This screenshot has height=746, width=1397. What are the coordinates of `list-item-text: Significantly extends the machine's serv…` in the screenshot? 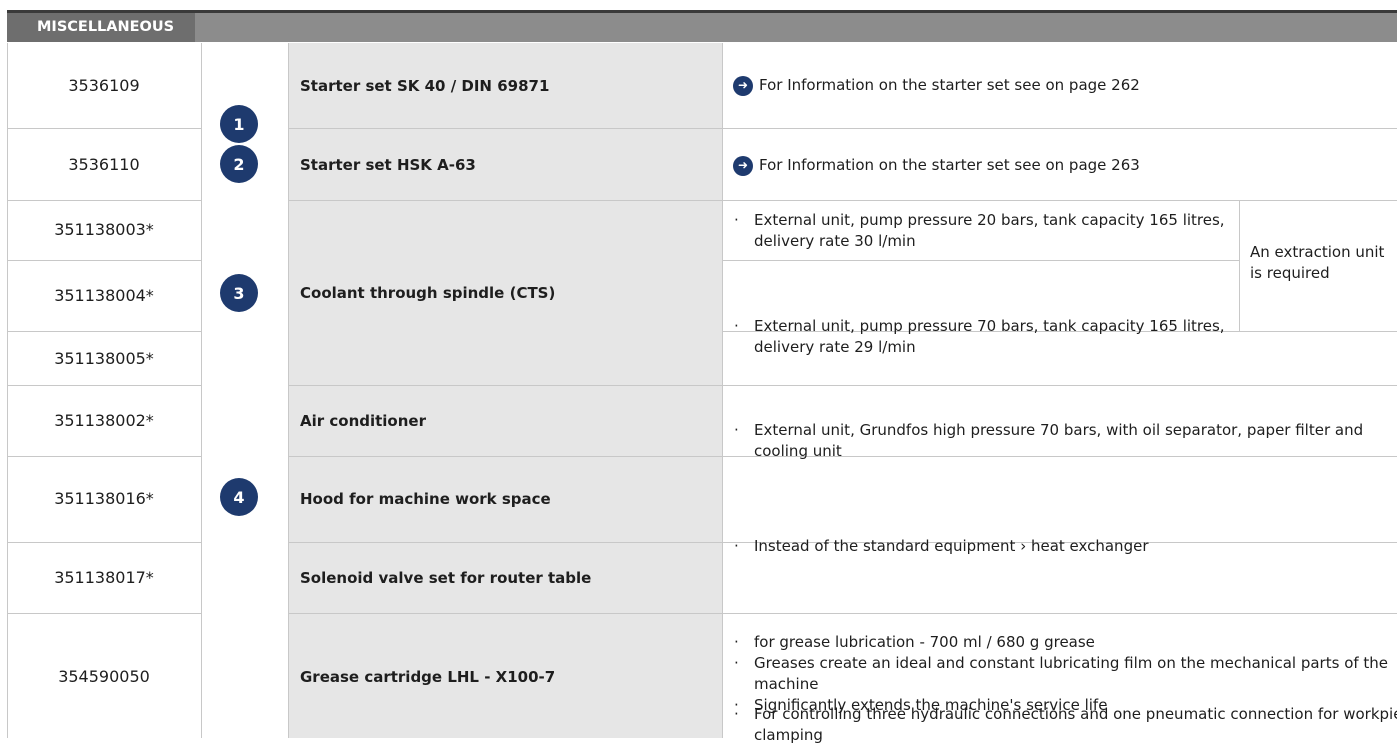 It's located at (931, 705).